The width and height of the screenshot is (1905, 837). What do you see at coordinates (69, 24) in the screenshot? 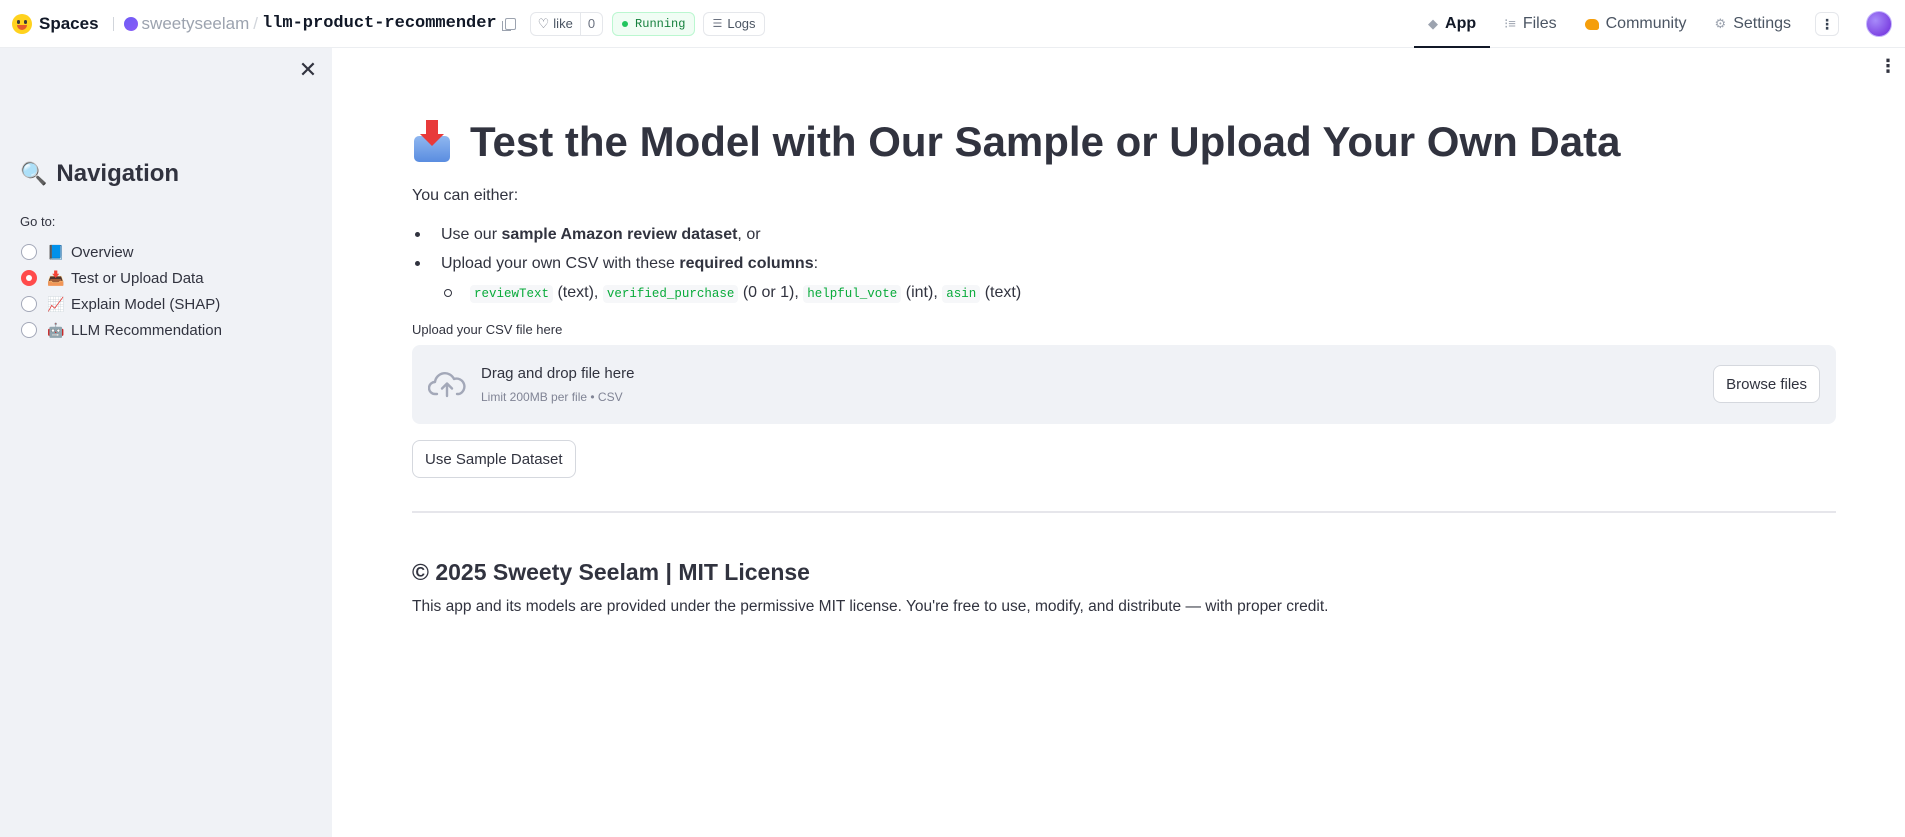
I see `spaces-link: Spaces` at bounding box center [69, 24].